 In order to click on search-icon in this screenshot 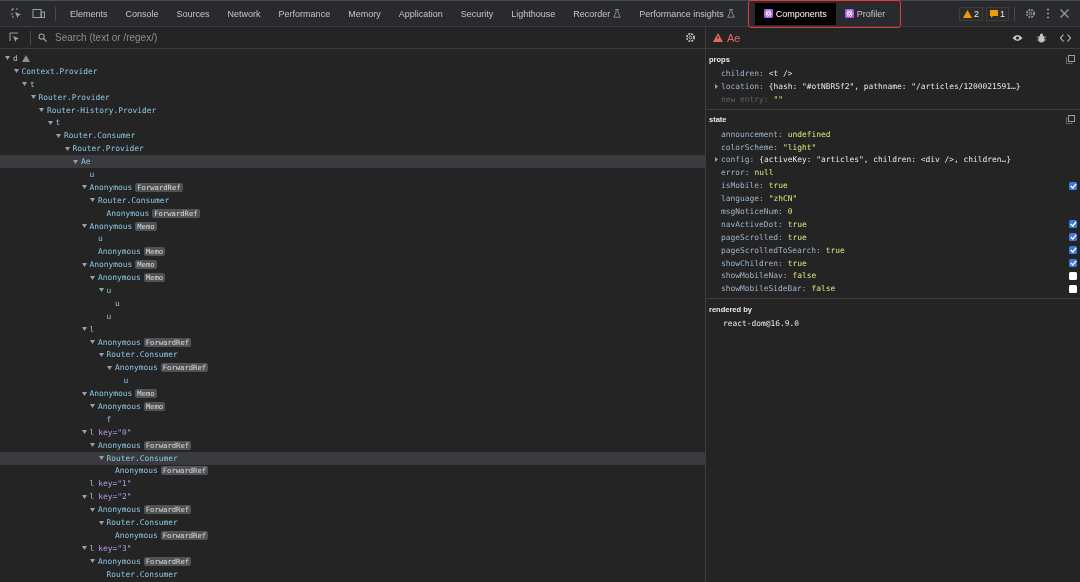, I will do `click(42, 37)`.